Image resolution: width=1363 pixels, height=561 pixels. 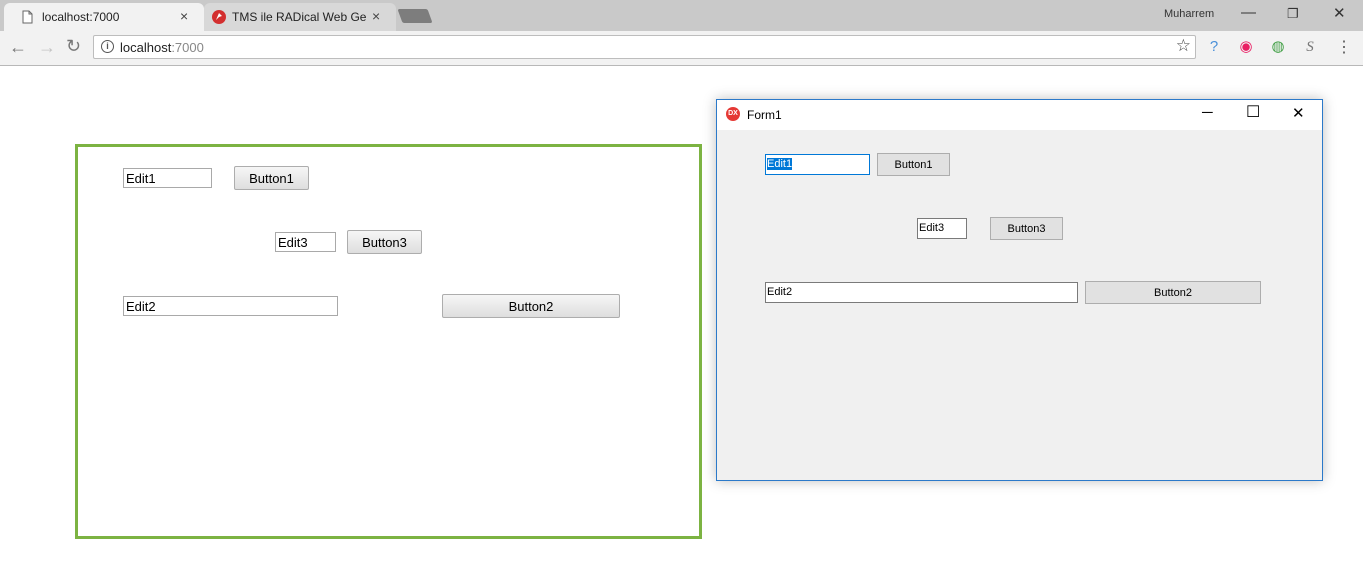 What do you see at coordinates (107, 46) in the screenshot?
I see `info-icon: i` at bounding box center [107, 46].